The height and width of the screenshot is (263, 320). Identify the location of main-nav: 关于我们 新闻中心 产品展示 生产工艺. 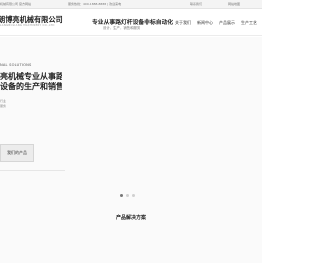
(216, 22).